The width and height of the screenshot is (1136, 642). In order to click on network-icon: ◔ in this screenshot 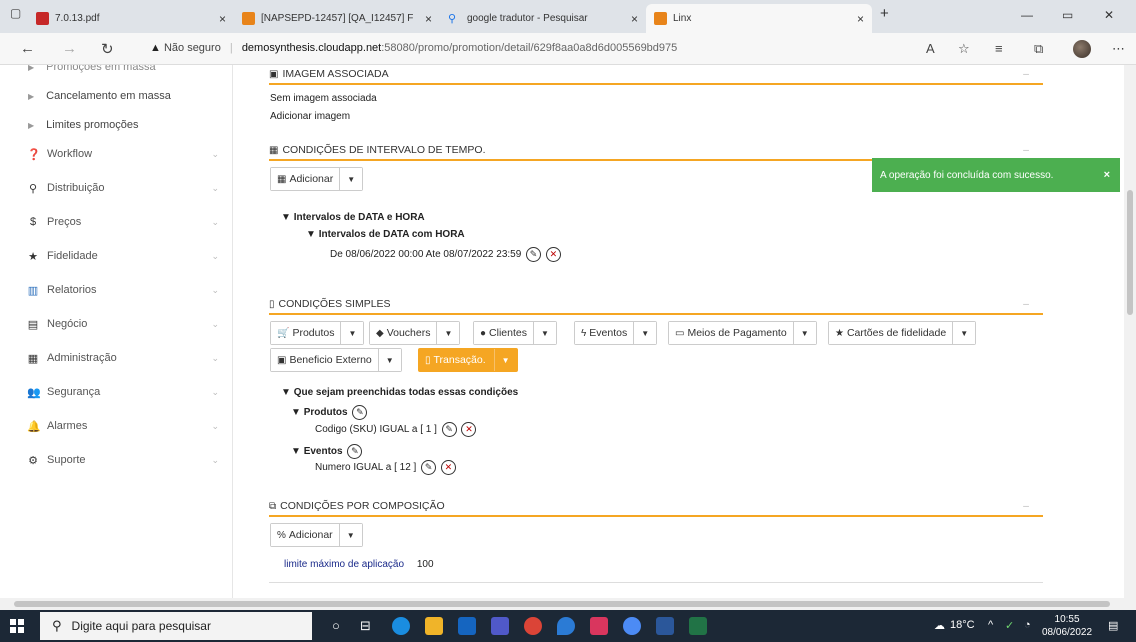, I will do `click(1027, 625)`.